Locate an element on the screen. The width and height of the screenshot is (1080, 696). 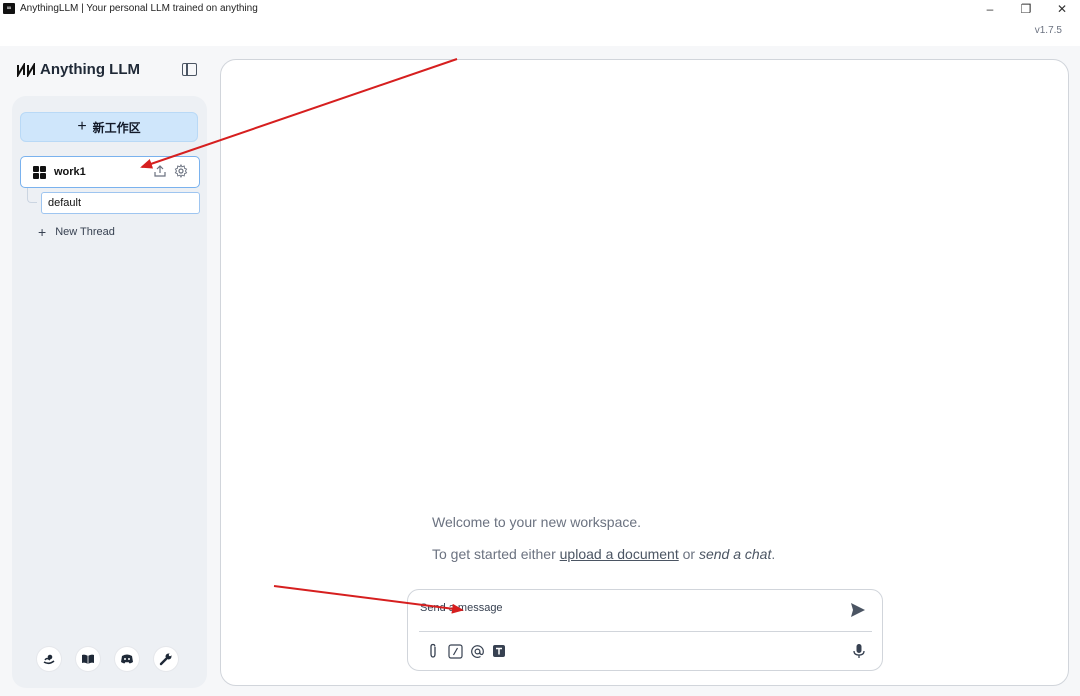
community-hub-icon is located at coordinates (49, 659).